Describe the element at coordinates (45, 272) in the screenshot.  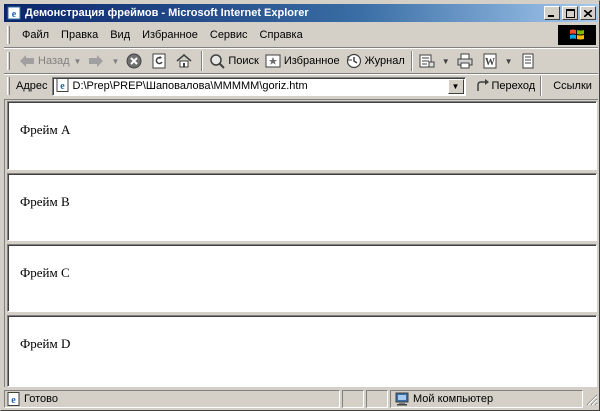
I see `frame-c-text: Фрейм C` at that location.